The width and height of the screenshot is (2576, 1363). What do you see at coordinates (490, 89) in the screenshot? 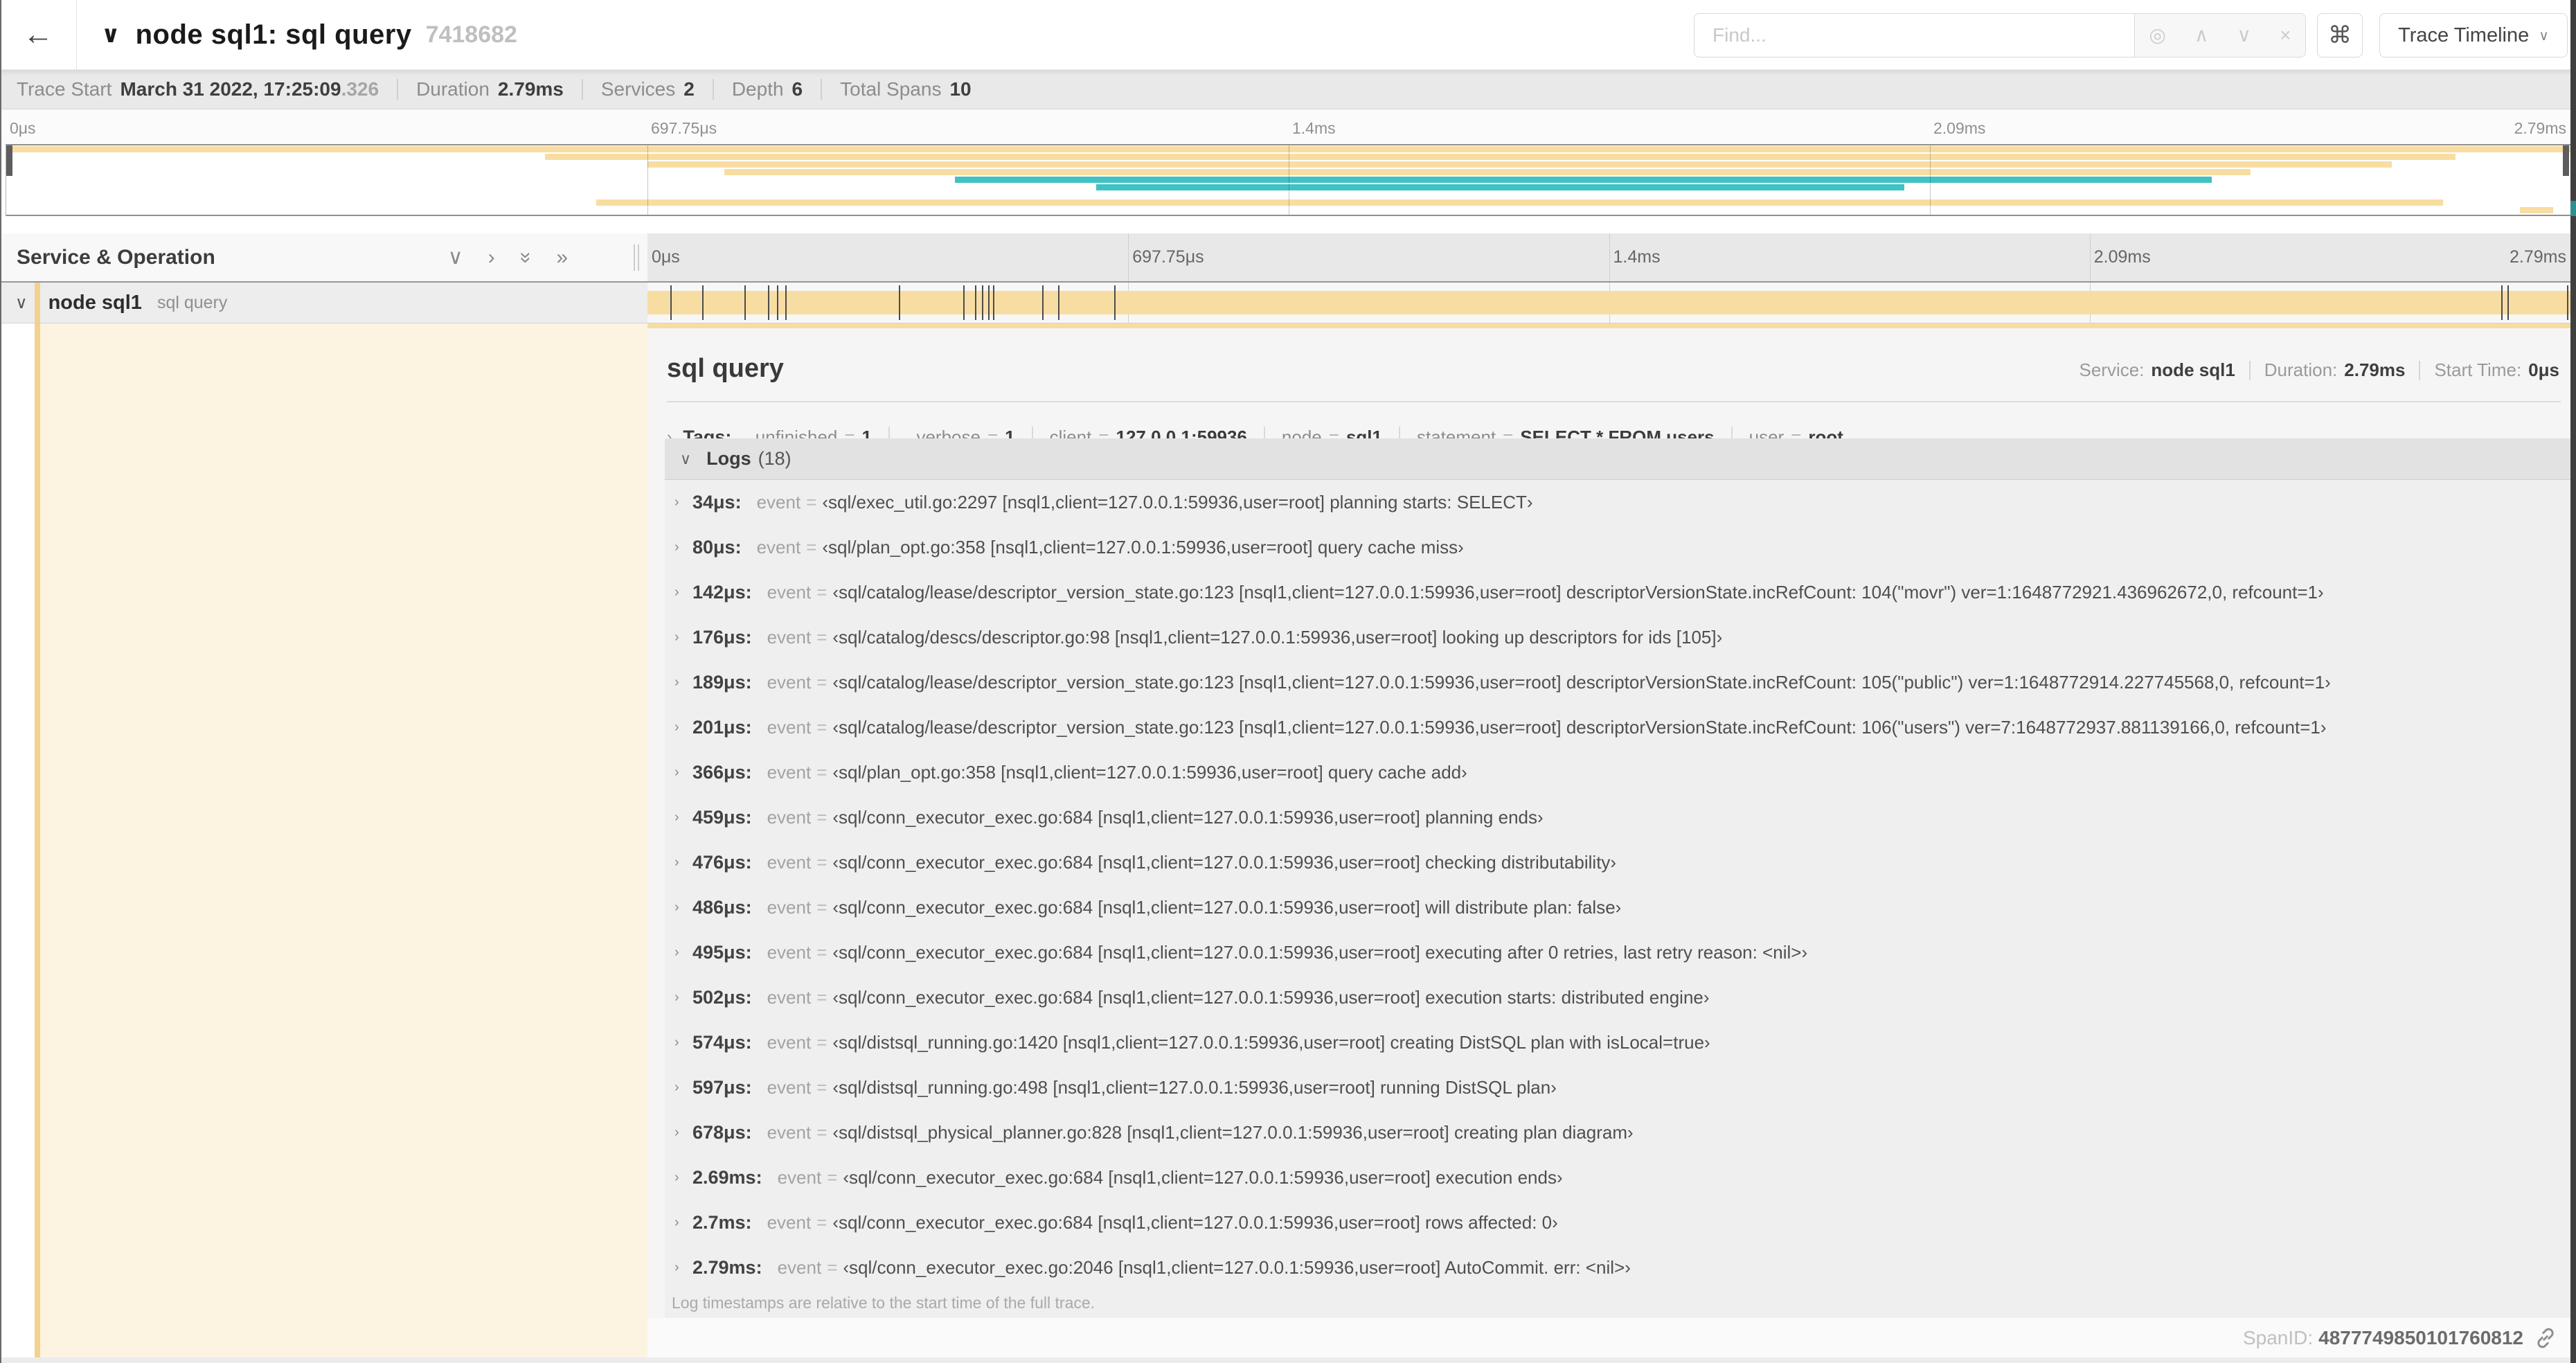
I see `trace-info-item: Duration 2.79ms` at bounding box center [490, 89].